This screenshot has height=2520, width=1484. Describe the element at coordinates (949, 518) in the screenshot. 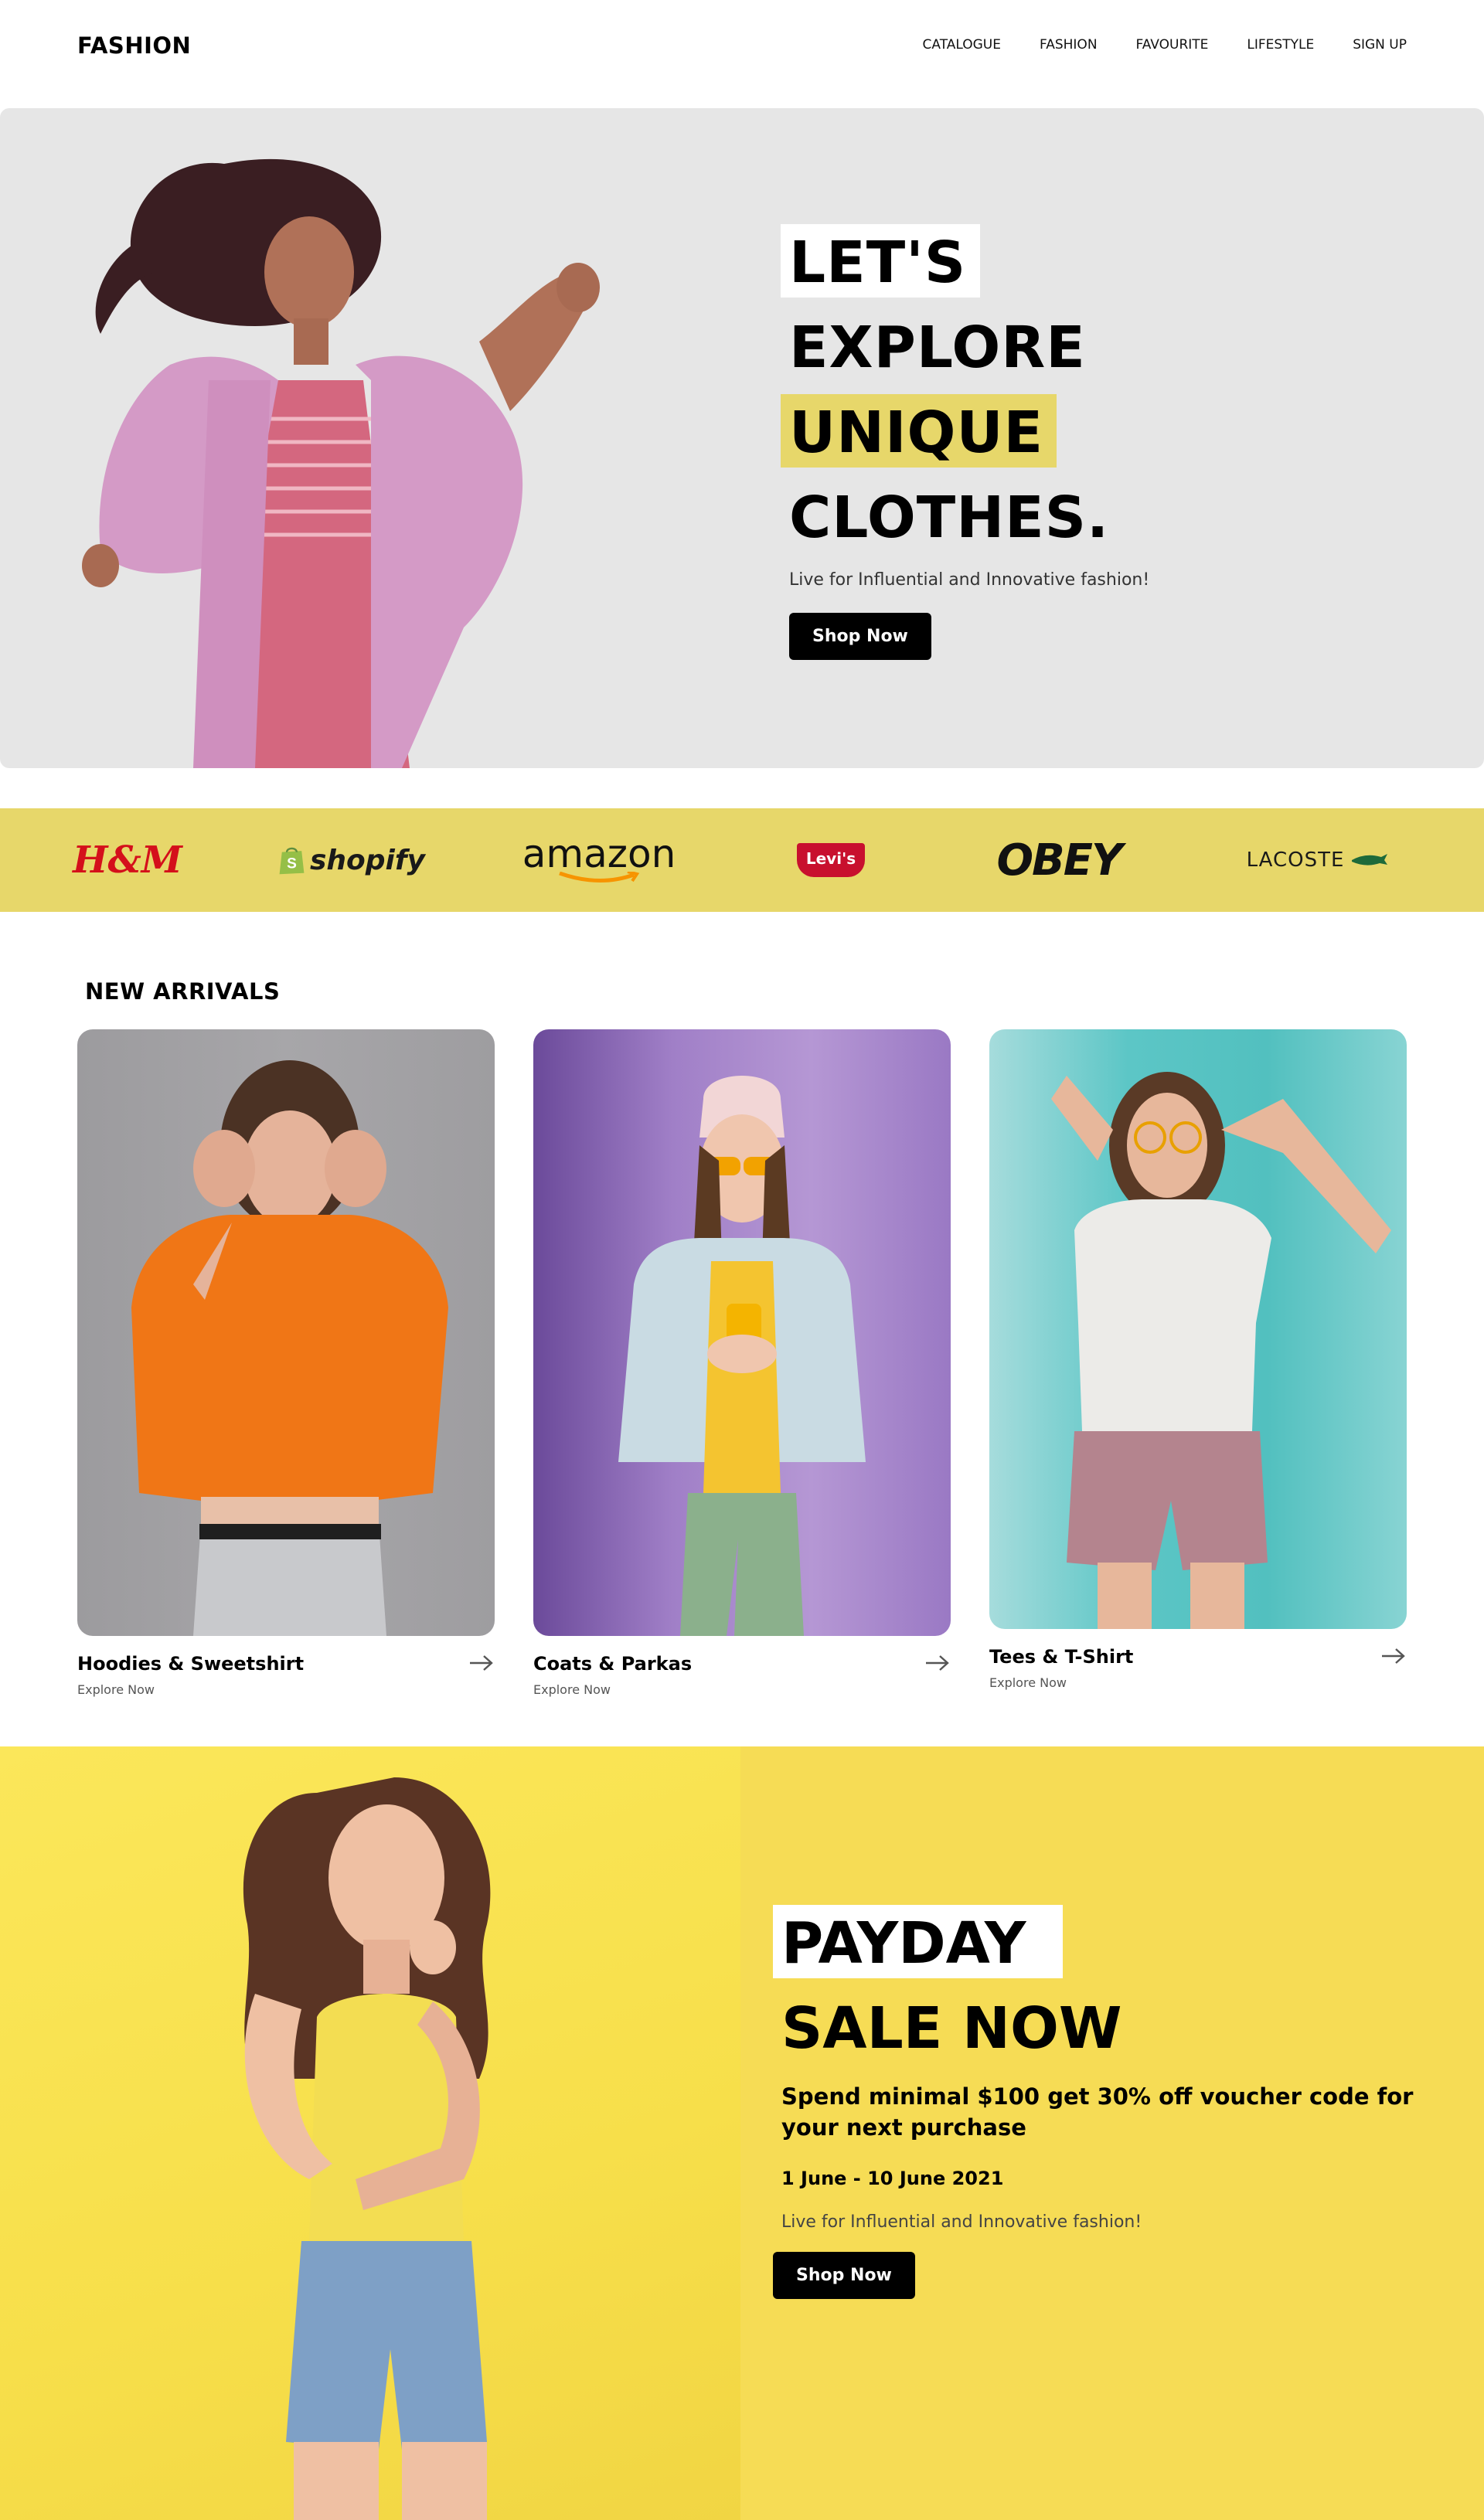

I see `hero-line-4-text: CLOTHES.` at that location.